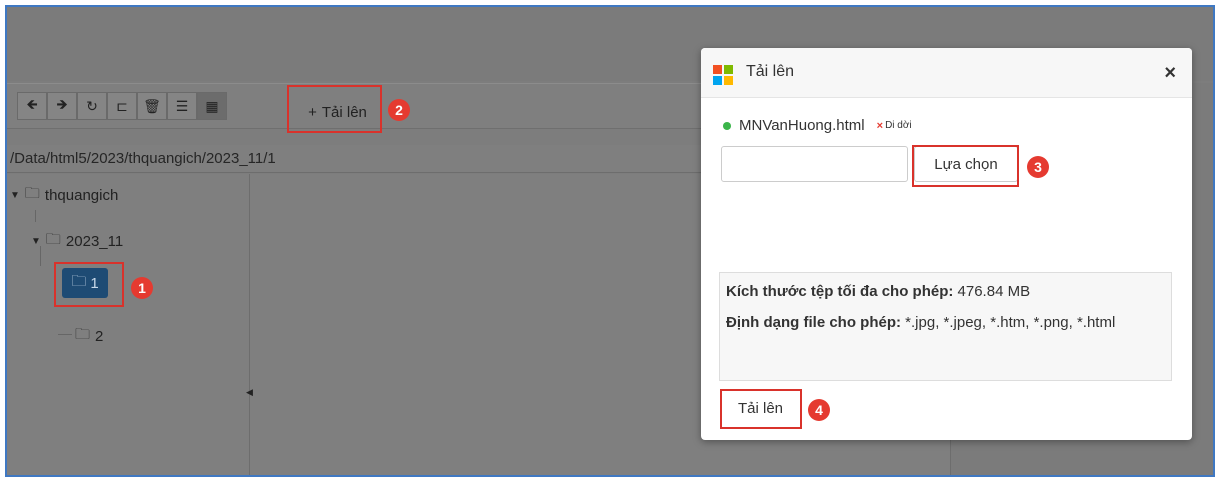  Describe the element at coordinates (802, 125) in the screenshot. I see `file-name: MNVanHuong.html` at that location.